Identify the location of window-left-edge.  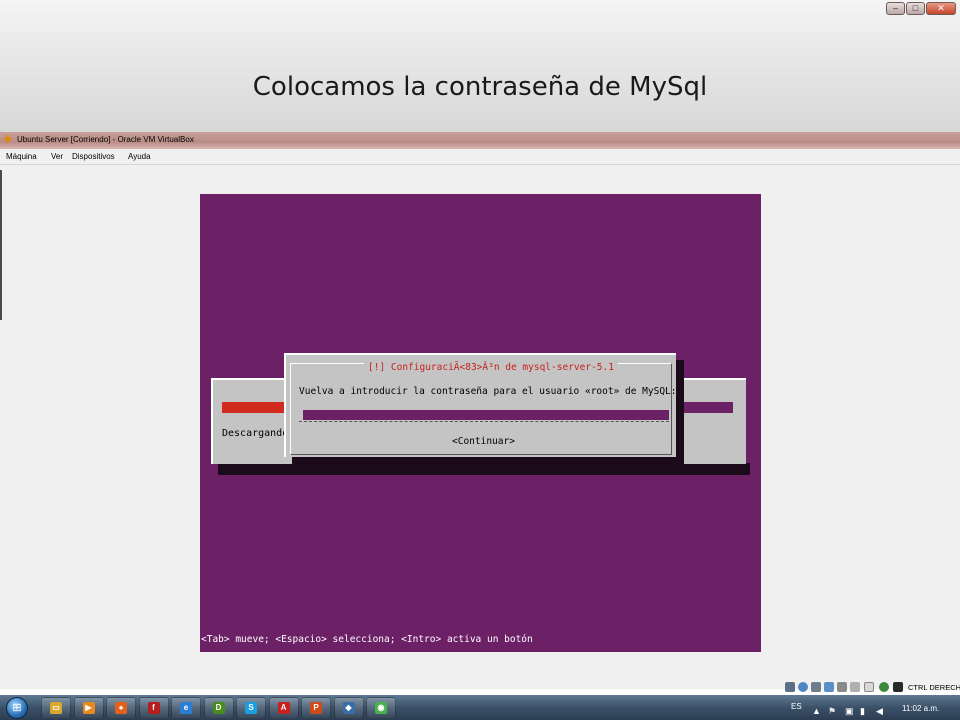
(1, 245).